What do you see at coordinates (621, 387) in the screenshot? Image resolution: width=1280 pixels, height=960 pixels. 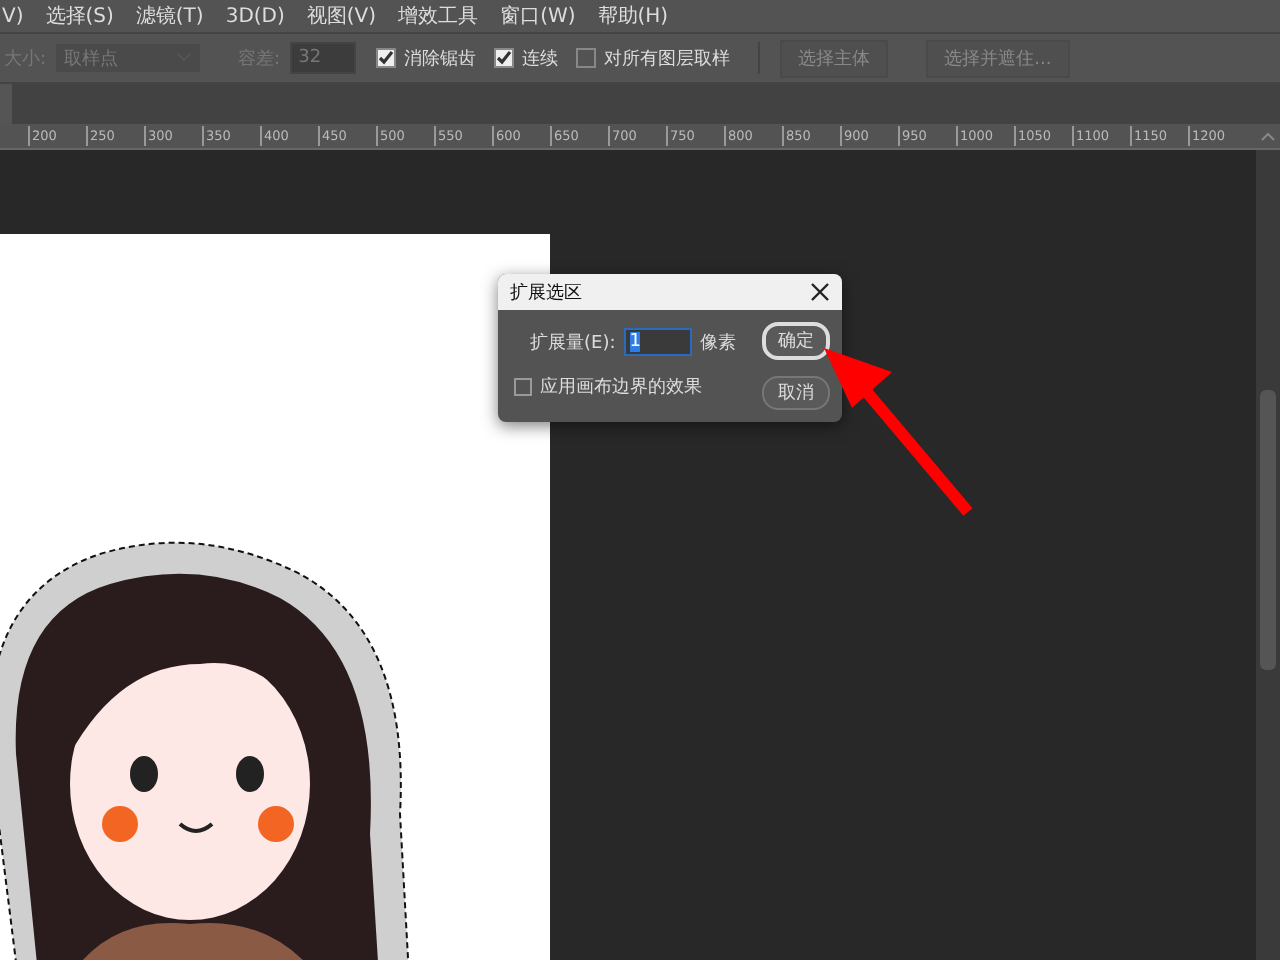 I see `checkbox-label: 应用画布边界的效果` at bounding box center [621, 387].